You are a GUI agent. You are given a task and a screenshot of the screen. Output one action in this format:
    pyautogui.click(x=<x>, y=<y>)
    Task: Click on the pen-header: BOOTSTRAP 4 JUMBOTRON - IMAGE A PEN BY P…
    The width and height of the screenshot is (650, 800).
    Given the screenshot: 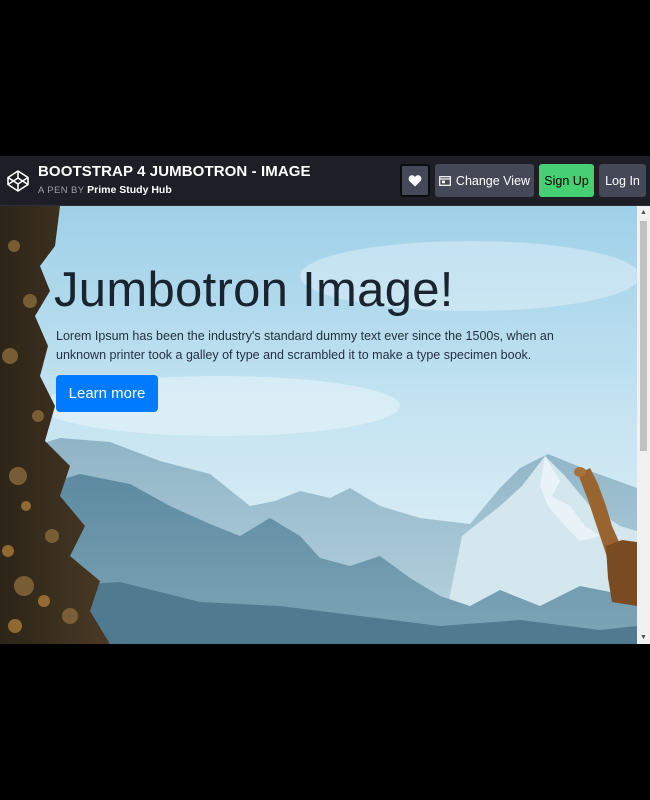 What is the action you would take?
    pyautogui.click(x=325, y=181)
    